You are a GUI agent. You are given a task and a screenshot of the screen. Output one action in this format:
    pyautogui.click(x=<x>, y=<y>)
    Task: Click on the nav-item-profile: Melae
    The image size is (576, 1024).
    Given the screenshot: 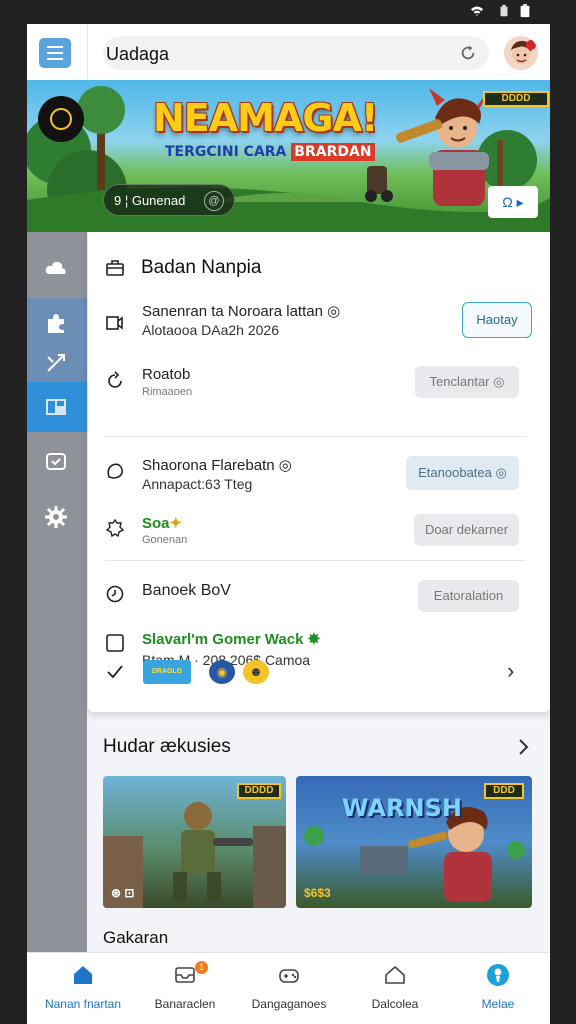 What is the action you would take?
    pyautogui.click(x=498, y=988)
    